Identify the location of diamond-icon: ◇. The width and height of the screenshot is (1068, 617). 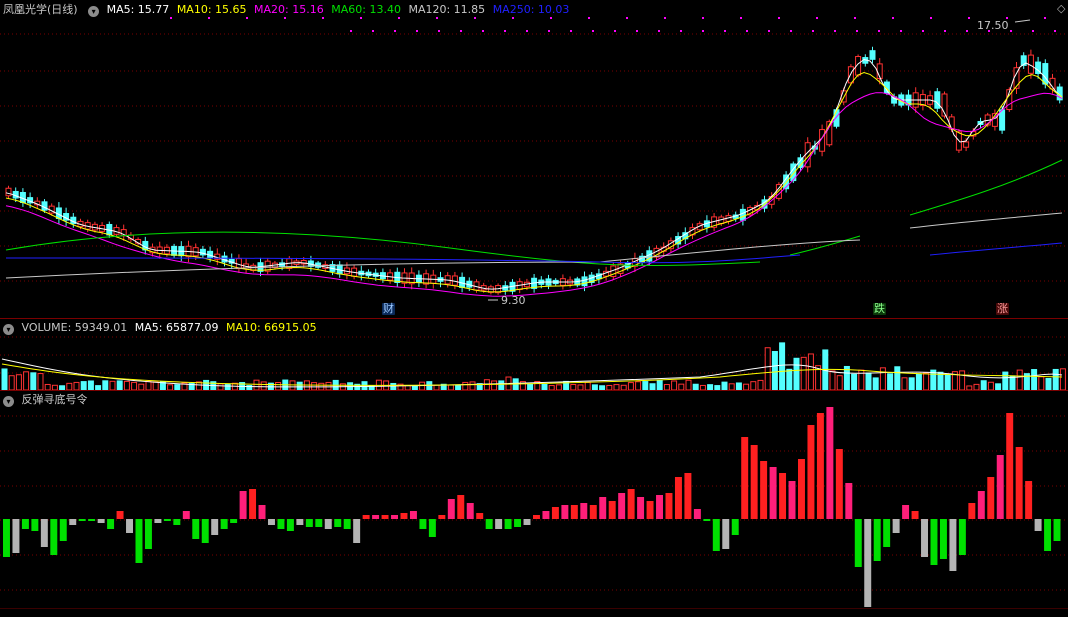
(1061, 9).